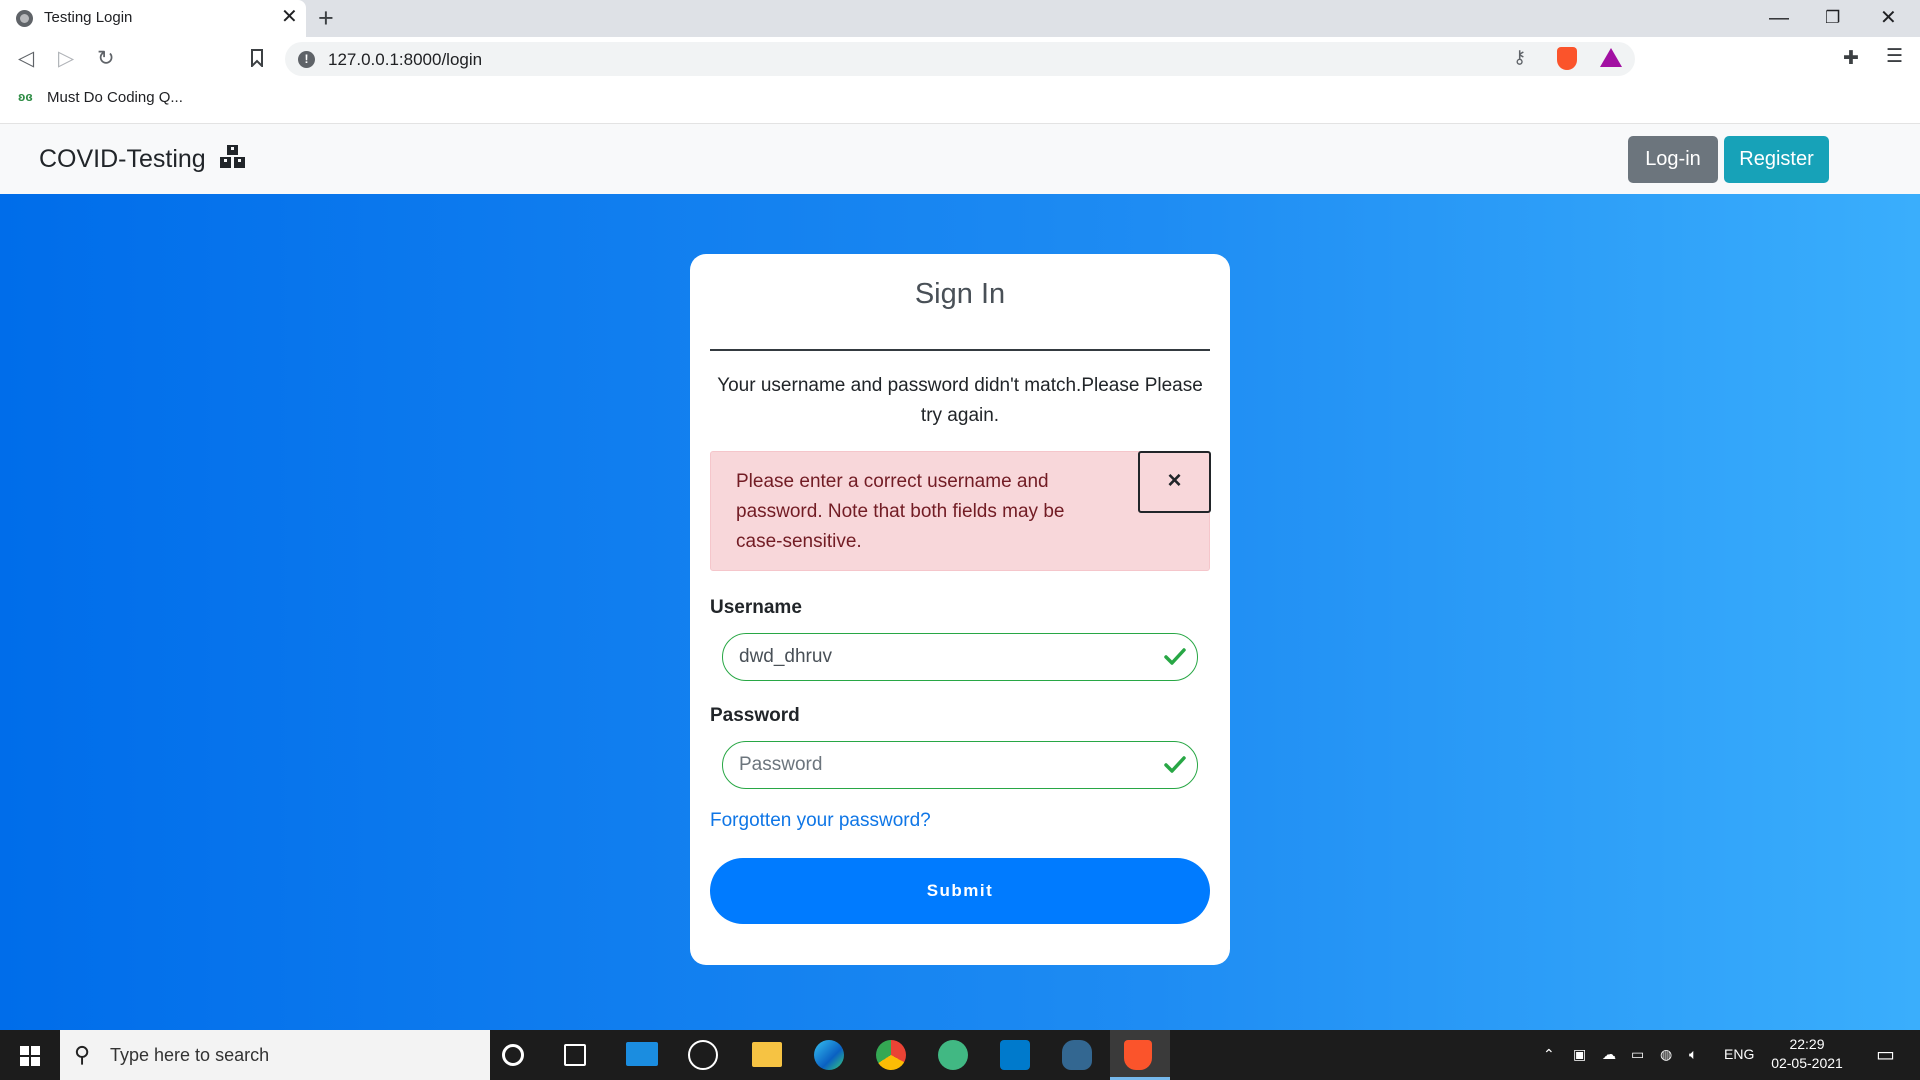 The width and height of the screenshot is (1920, 1080). What do you see at coordinates (275, 1055) in the screenshot?
I see `taskbar-search: ⚲ Type here to search` at bounding box center [275, 1055].